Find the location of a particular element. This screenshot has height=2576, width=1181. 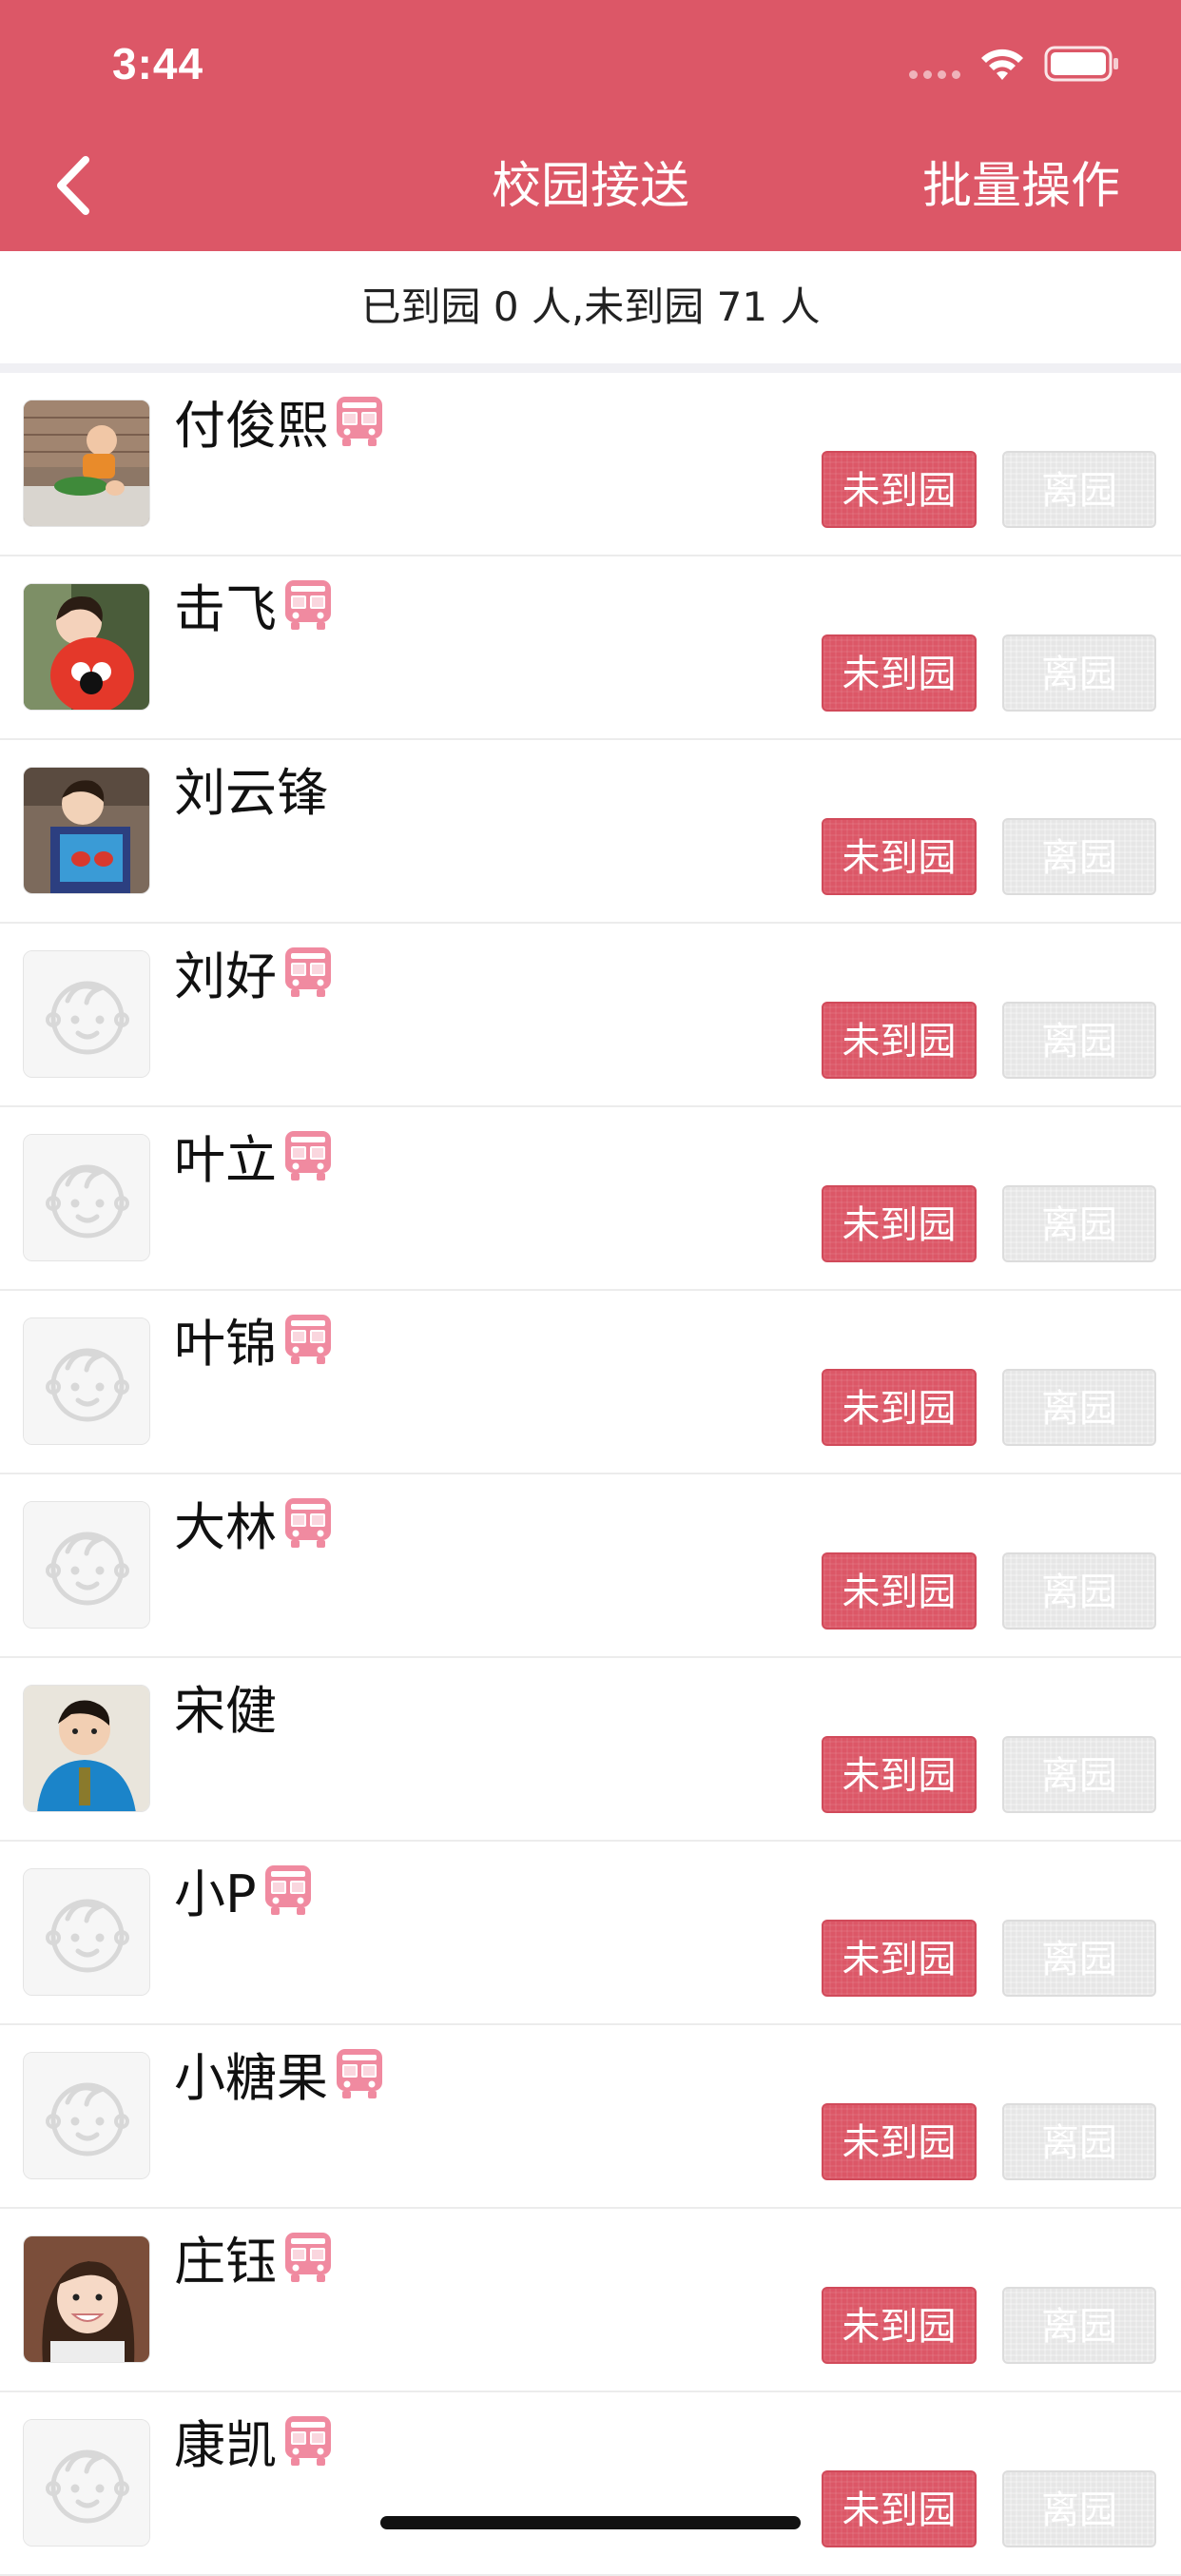

app-header: 3:44 校园接送 批量操作 is located at coordinates (590, 125).